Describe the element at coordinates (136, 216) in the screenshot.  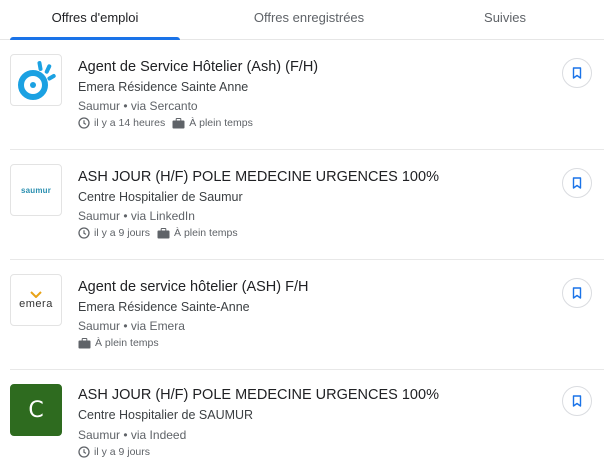
I see `job-location-source: Saumur • via LinkedIn` at that location.